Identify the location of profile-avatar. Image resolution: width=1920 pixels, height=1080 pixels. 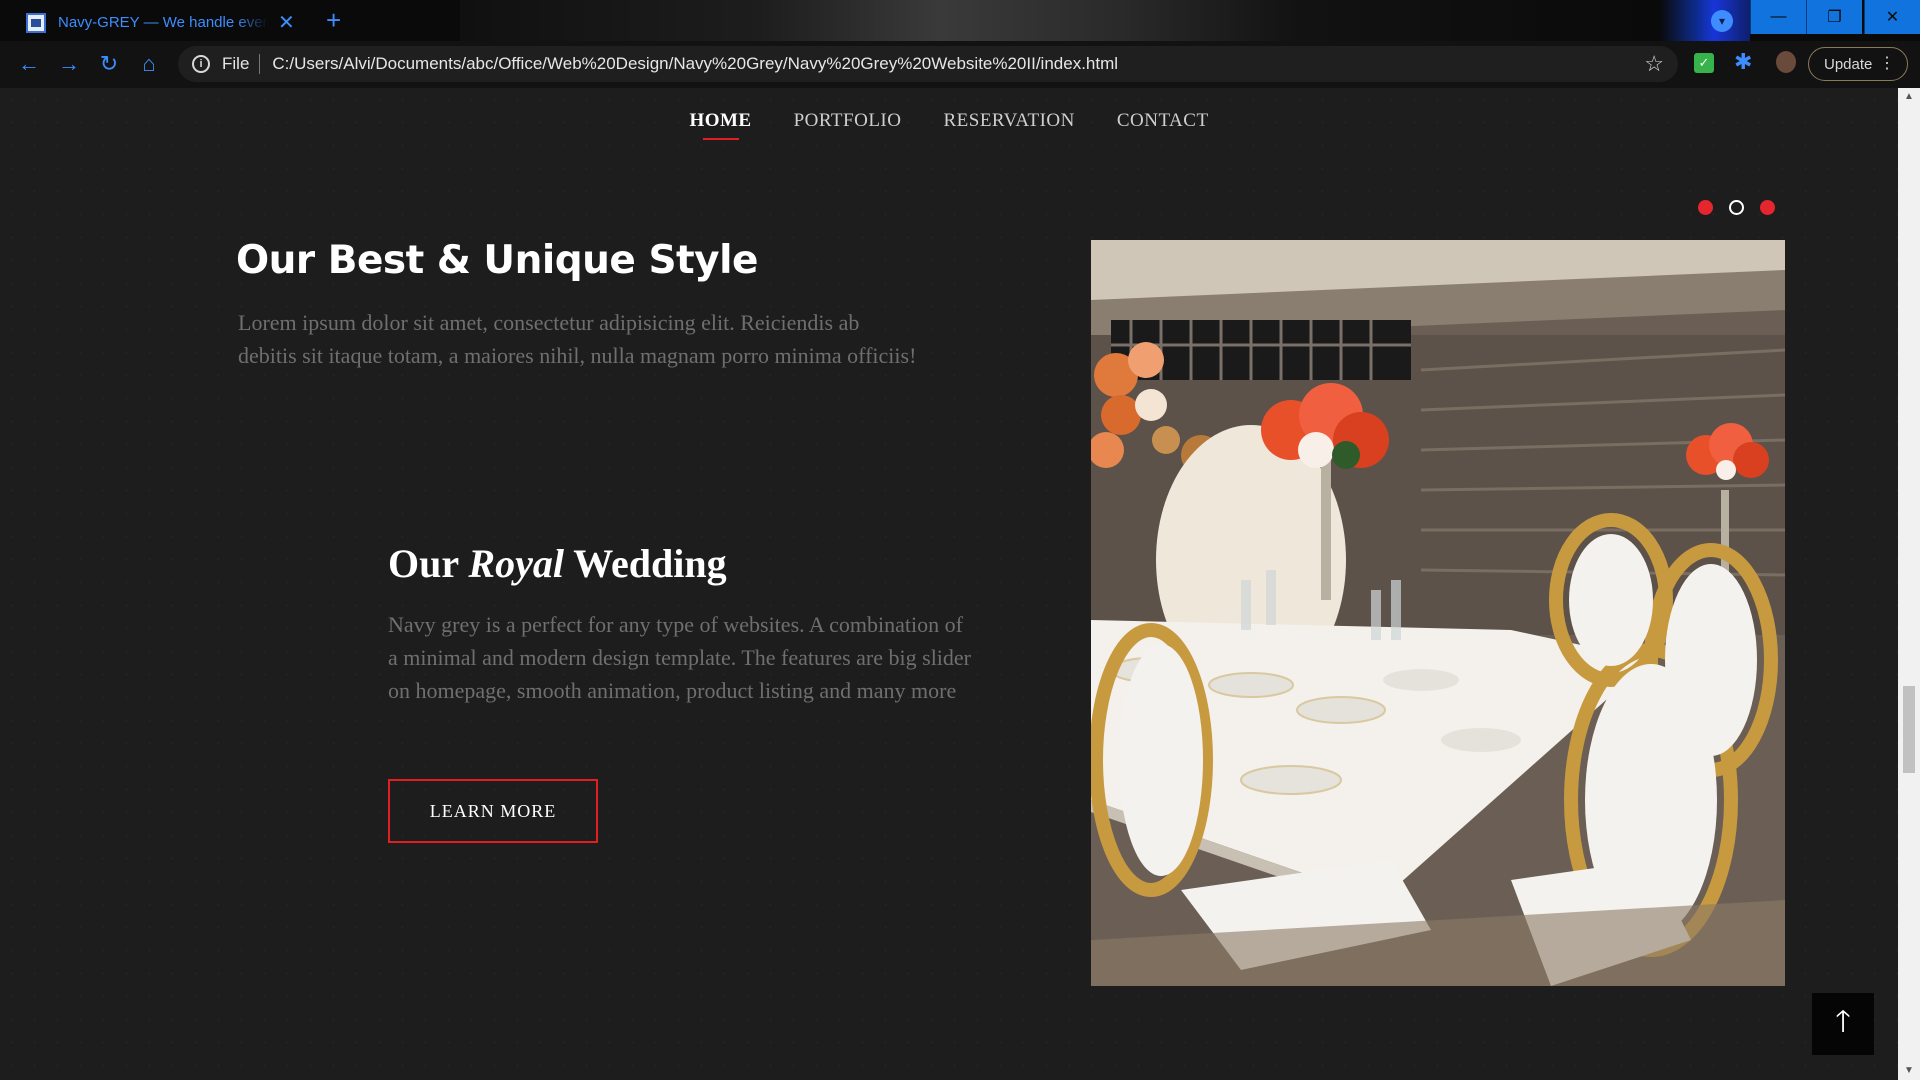
(1786, 62).